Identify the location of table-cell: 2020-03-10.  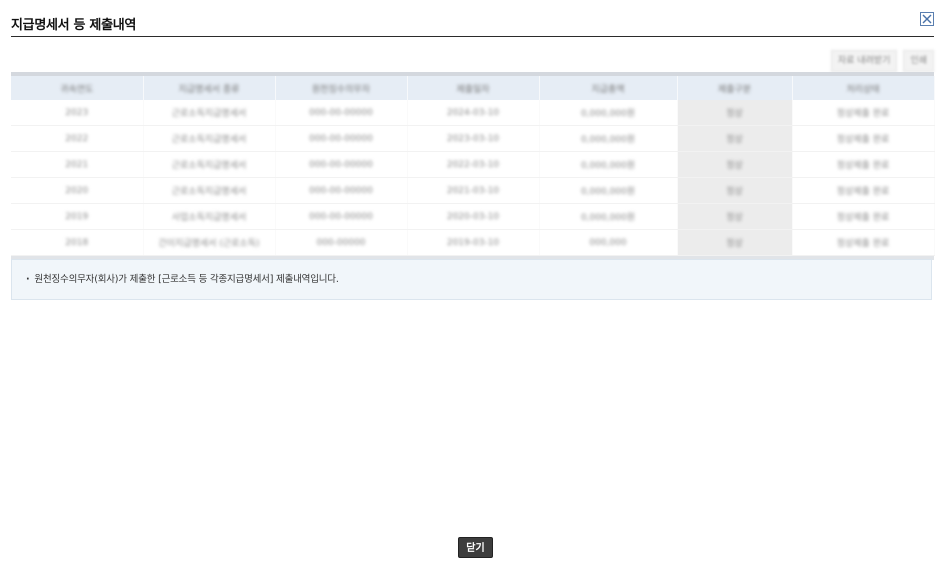
(473, 216).